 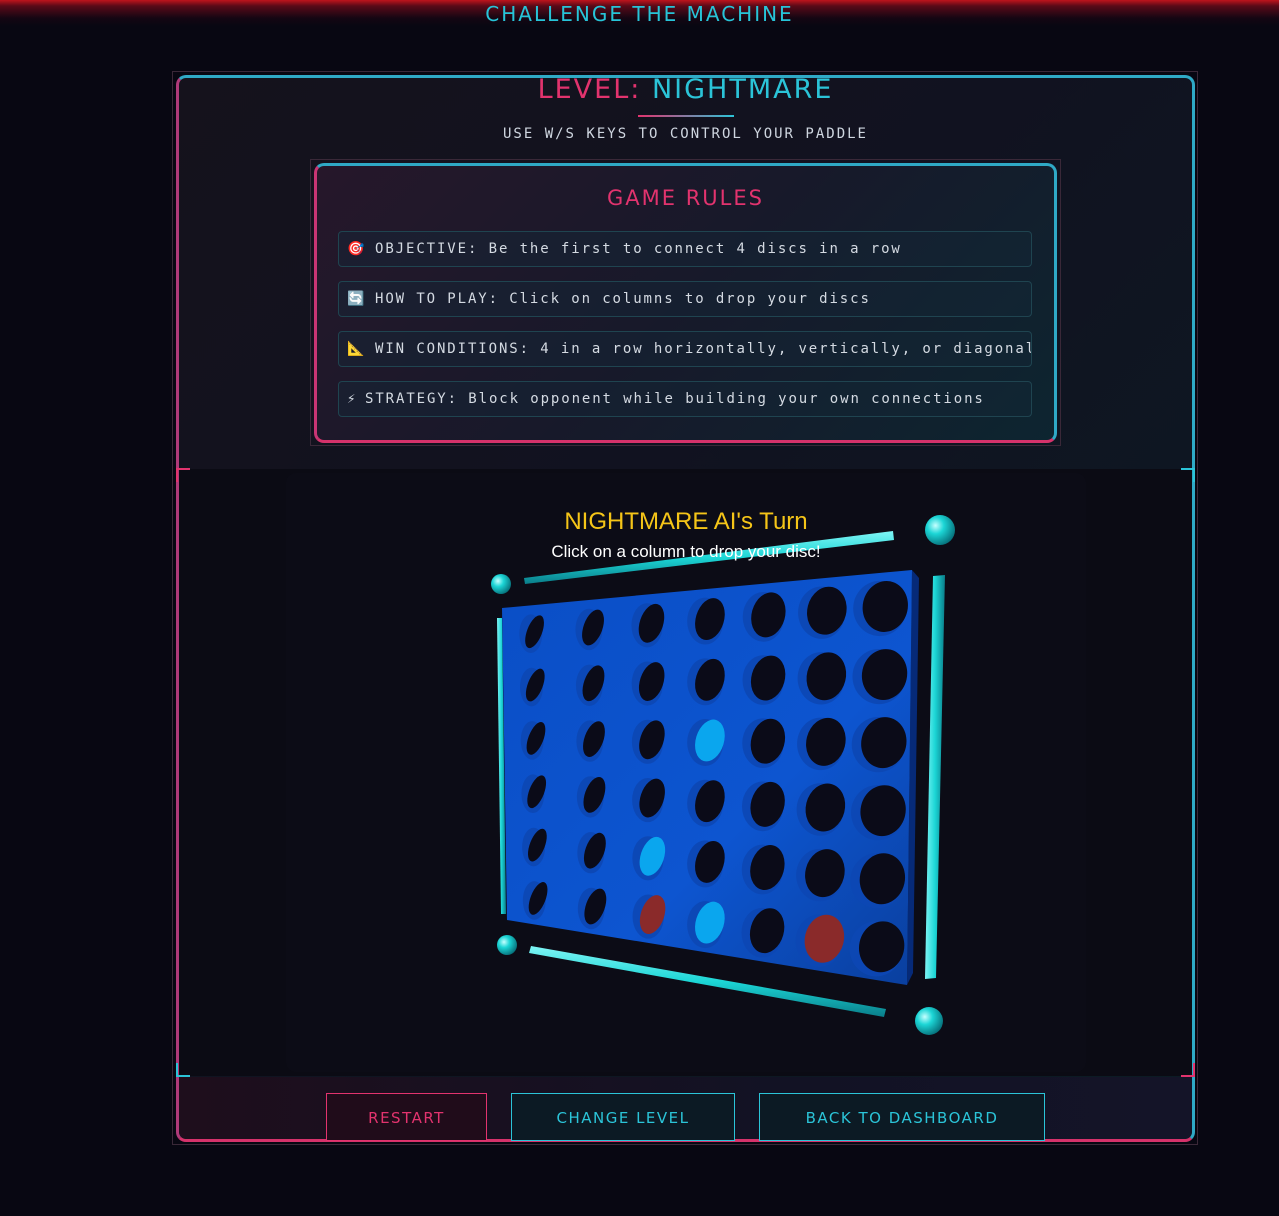 What do you see at coordinates (902, 1117) in the screenshot?
I see `back-to-dashboard-button: BACK TO DASHBOARD` at bounding box center [902, 1117].